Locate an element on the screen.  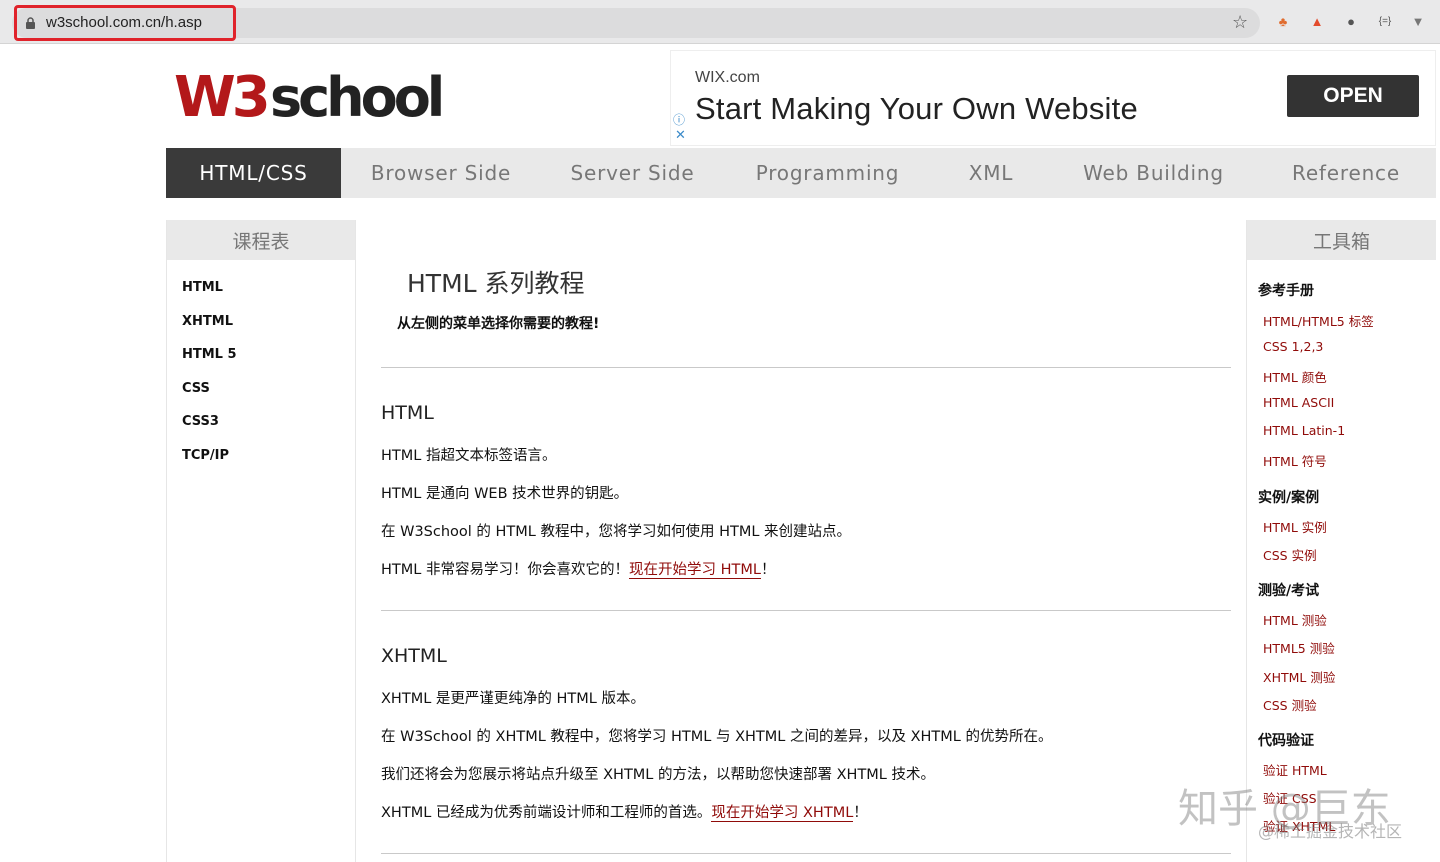
toolbox-title: 工具箱 is located at coordinates (1341, 240).